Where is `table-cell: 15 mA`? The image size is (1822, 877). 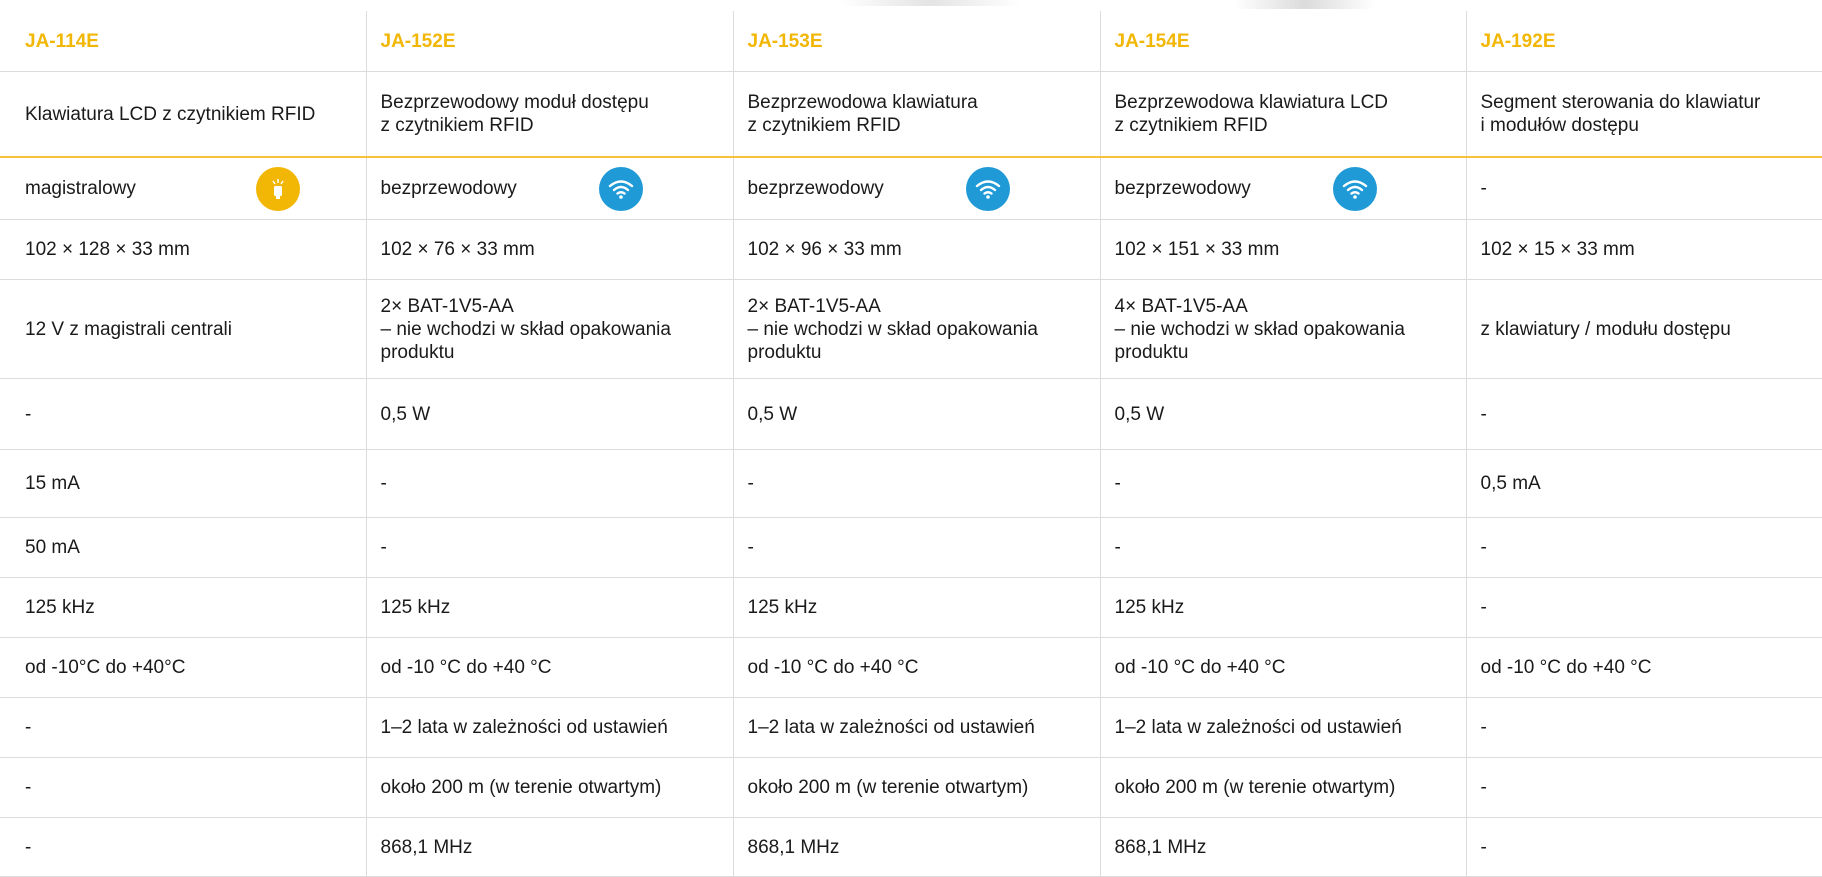 table-cell: 15 mA is located at coordinates (183, 483).